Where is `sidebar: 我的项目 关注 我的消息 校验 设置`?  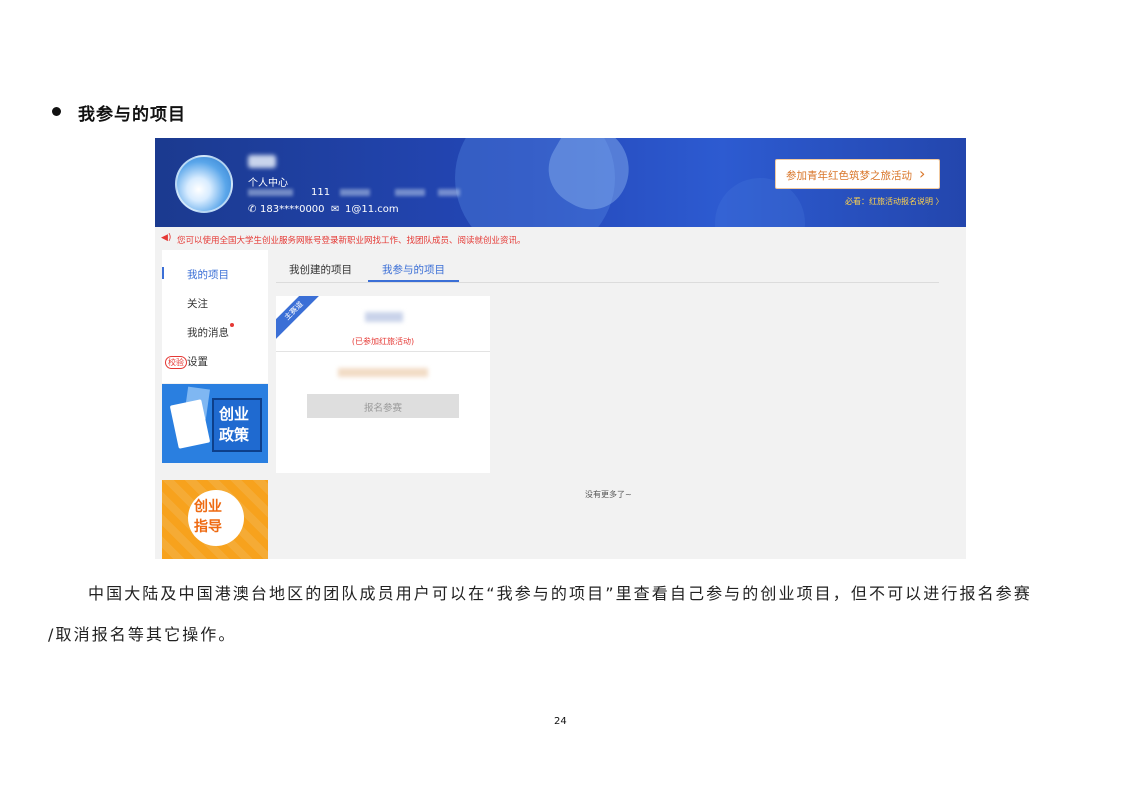
sidebar: 我的项目 关注 我的消息 校验 设置 is located at coordinates (215, 316).